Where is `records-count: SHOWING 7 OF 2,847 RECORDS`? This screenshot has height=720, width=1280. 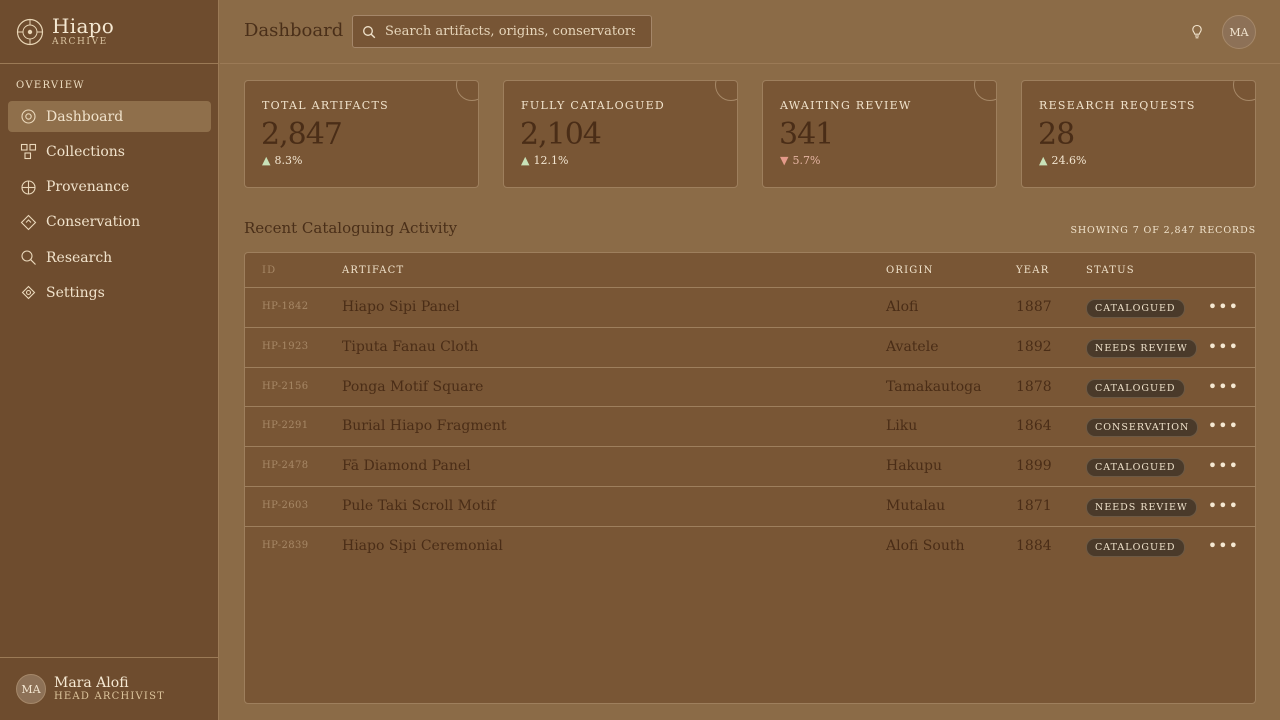 records-count: SHOWING 7 OF 2,847 RECORDS is located at coordinates (1163, 230).